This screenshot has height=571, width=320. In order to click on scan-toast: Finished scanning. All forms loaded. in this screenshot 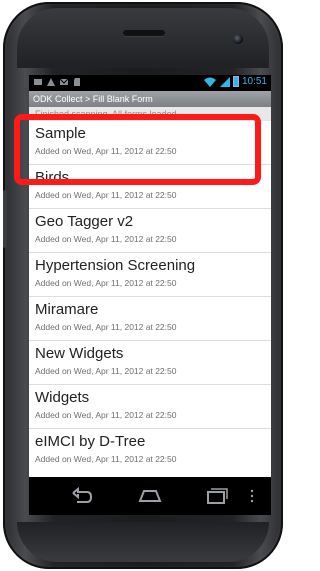, I will do `click(150, 114)`.